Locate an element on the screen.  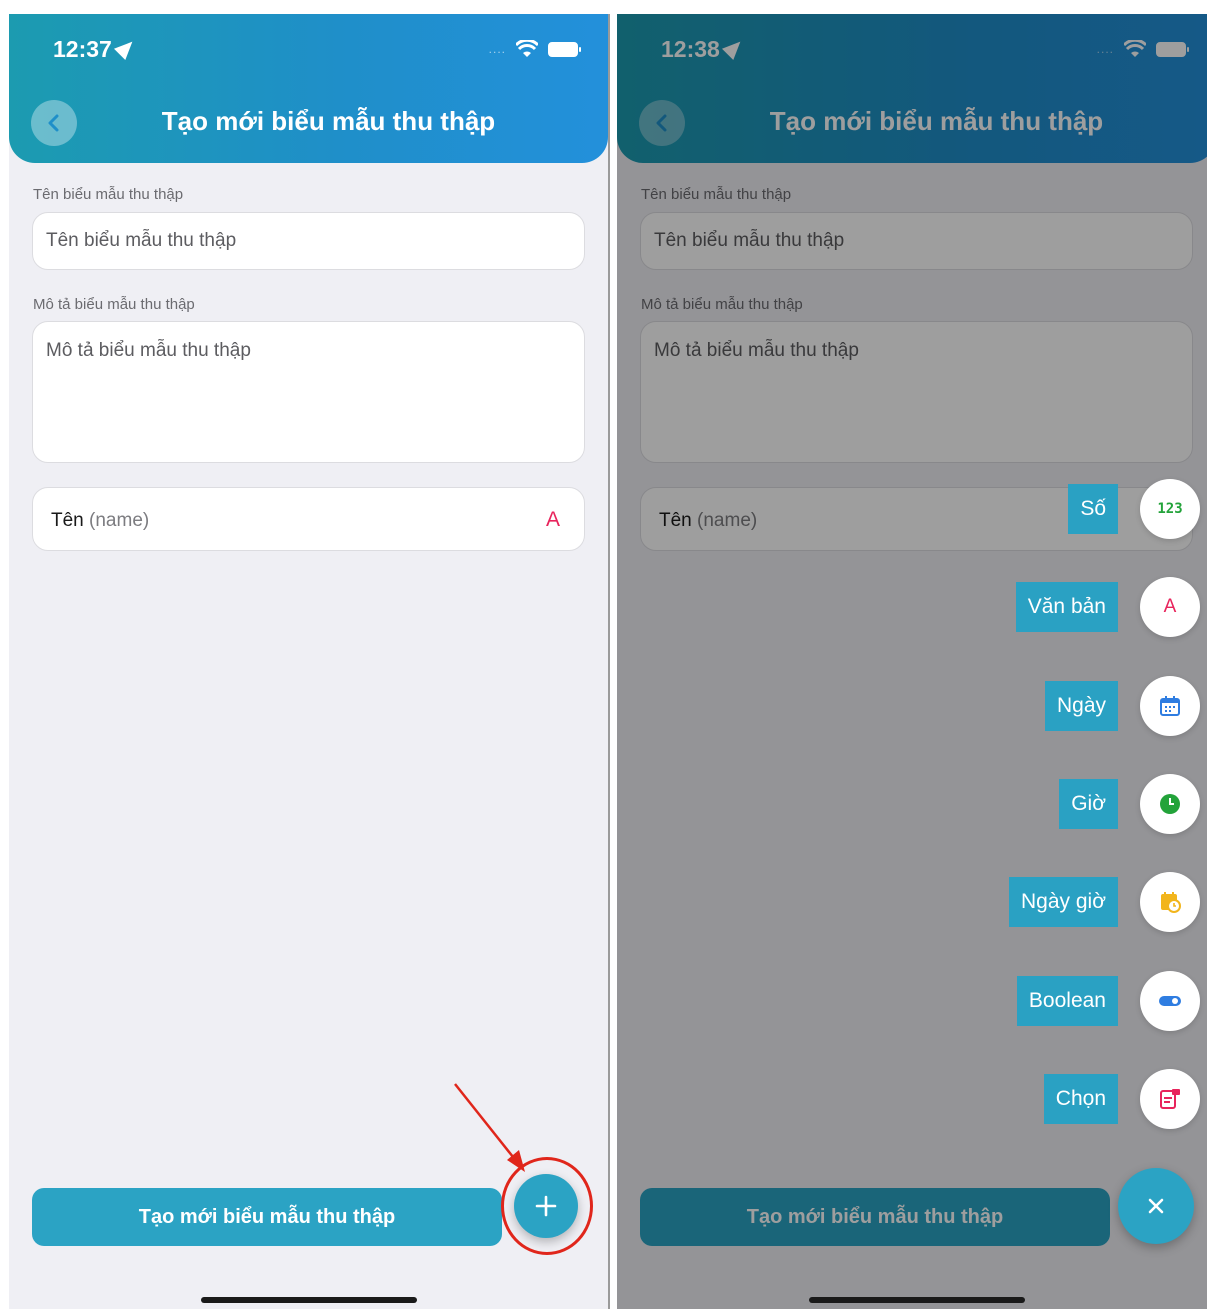
page-title: Tạo mới biểu mẫu thu thập is located at coordinates (328, 121).